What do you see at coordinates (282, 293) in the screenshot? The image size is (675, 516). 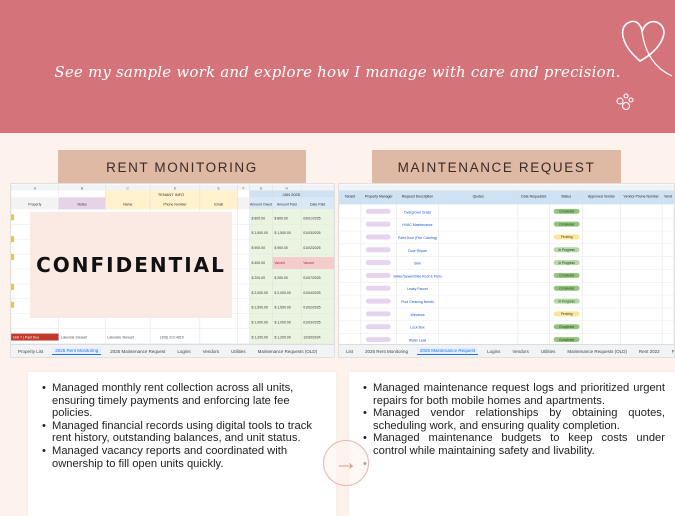 I see `amount-paid-cell: $ 2,000.00` at bounding box center [282, 293].